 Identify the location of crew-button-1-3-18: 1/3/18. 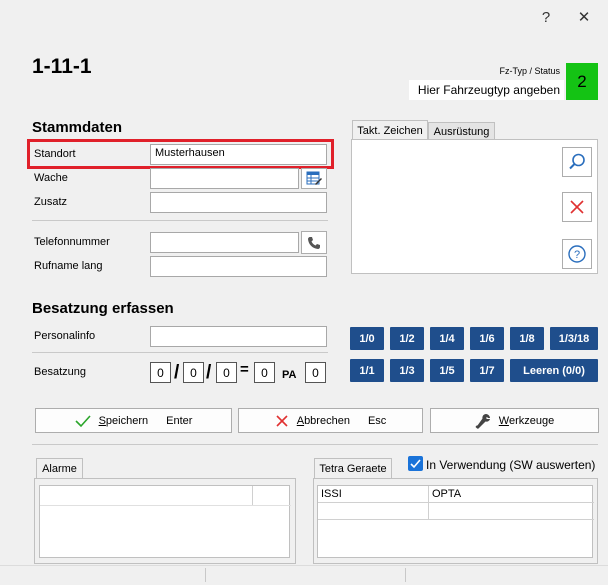
(574, 338).